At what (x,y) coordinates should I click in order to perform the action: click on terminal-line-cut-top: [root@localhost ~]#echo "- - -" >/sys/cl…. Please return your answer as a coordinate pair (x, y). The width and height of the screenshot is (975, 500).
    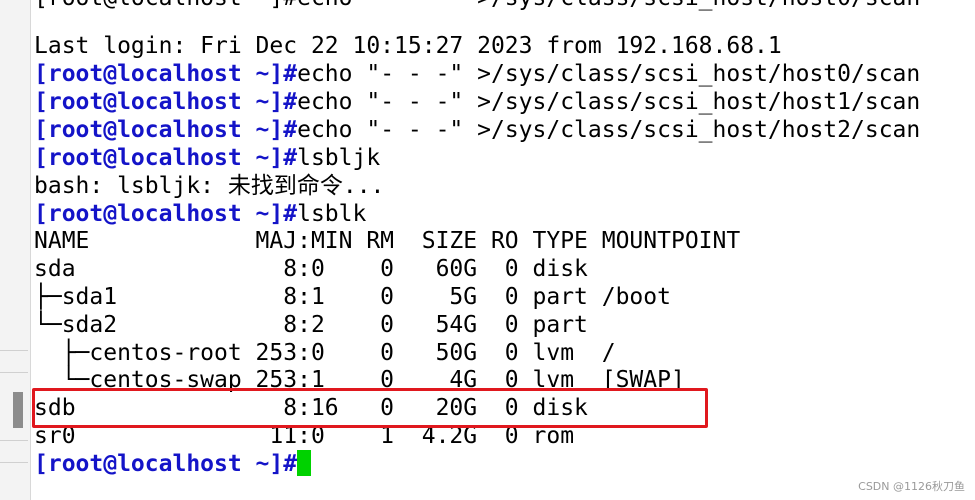
    Looking at the image, I should click on (477, 6).